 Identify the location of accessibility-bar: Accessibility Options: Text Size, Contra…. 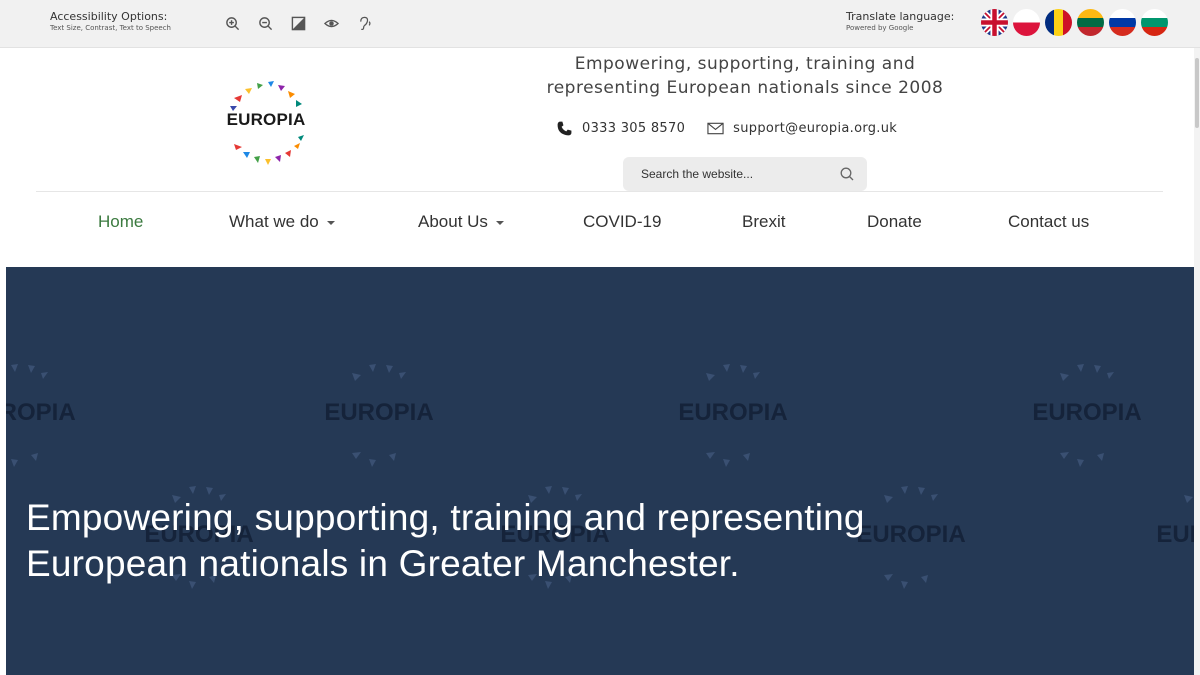
(600, 24).